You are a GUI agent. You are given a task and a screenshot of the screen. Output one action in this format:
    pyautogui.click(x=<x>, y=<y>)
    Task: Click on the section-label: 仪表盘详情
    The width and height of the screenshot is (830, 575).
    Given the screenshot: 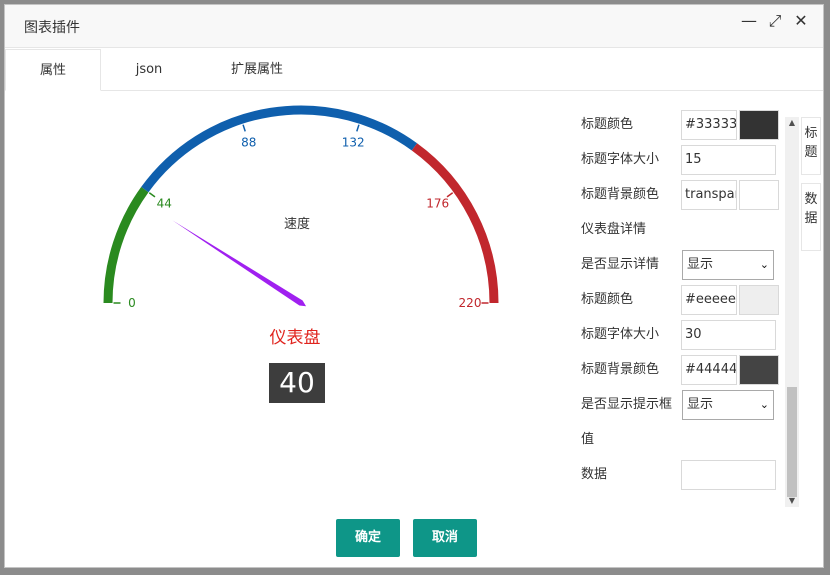 What is the action you would take?
    pyautogui.click(x=614, y=229)
    